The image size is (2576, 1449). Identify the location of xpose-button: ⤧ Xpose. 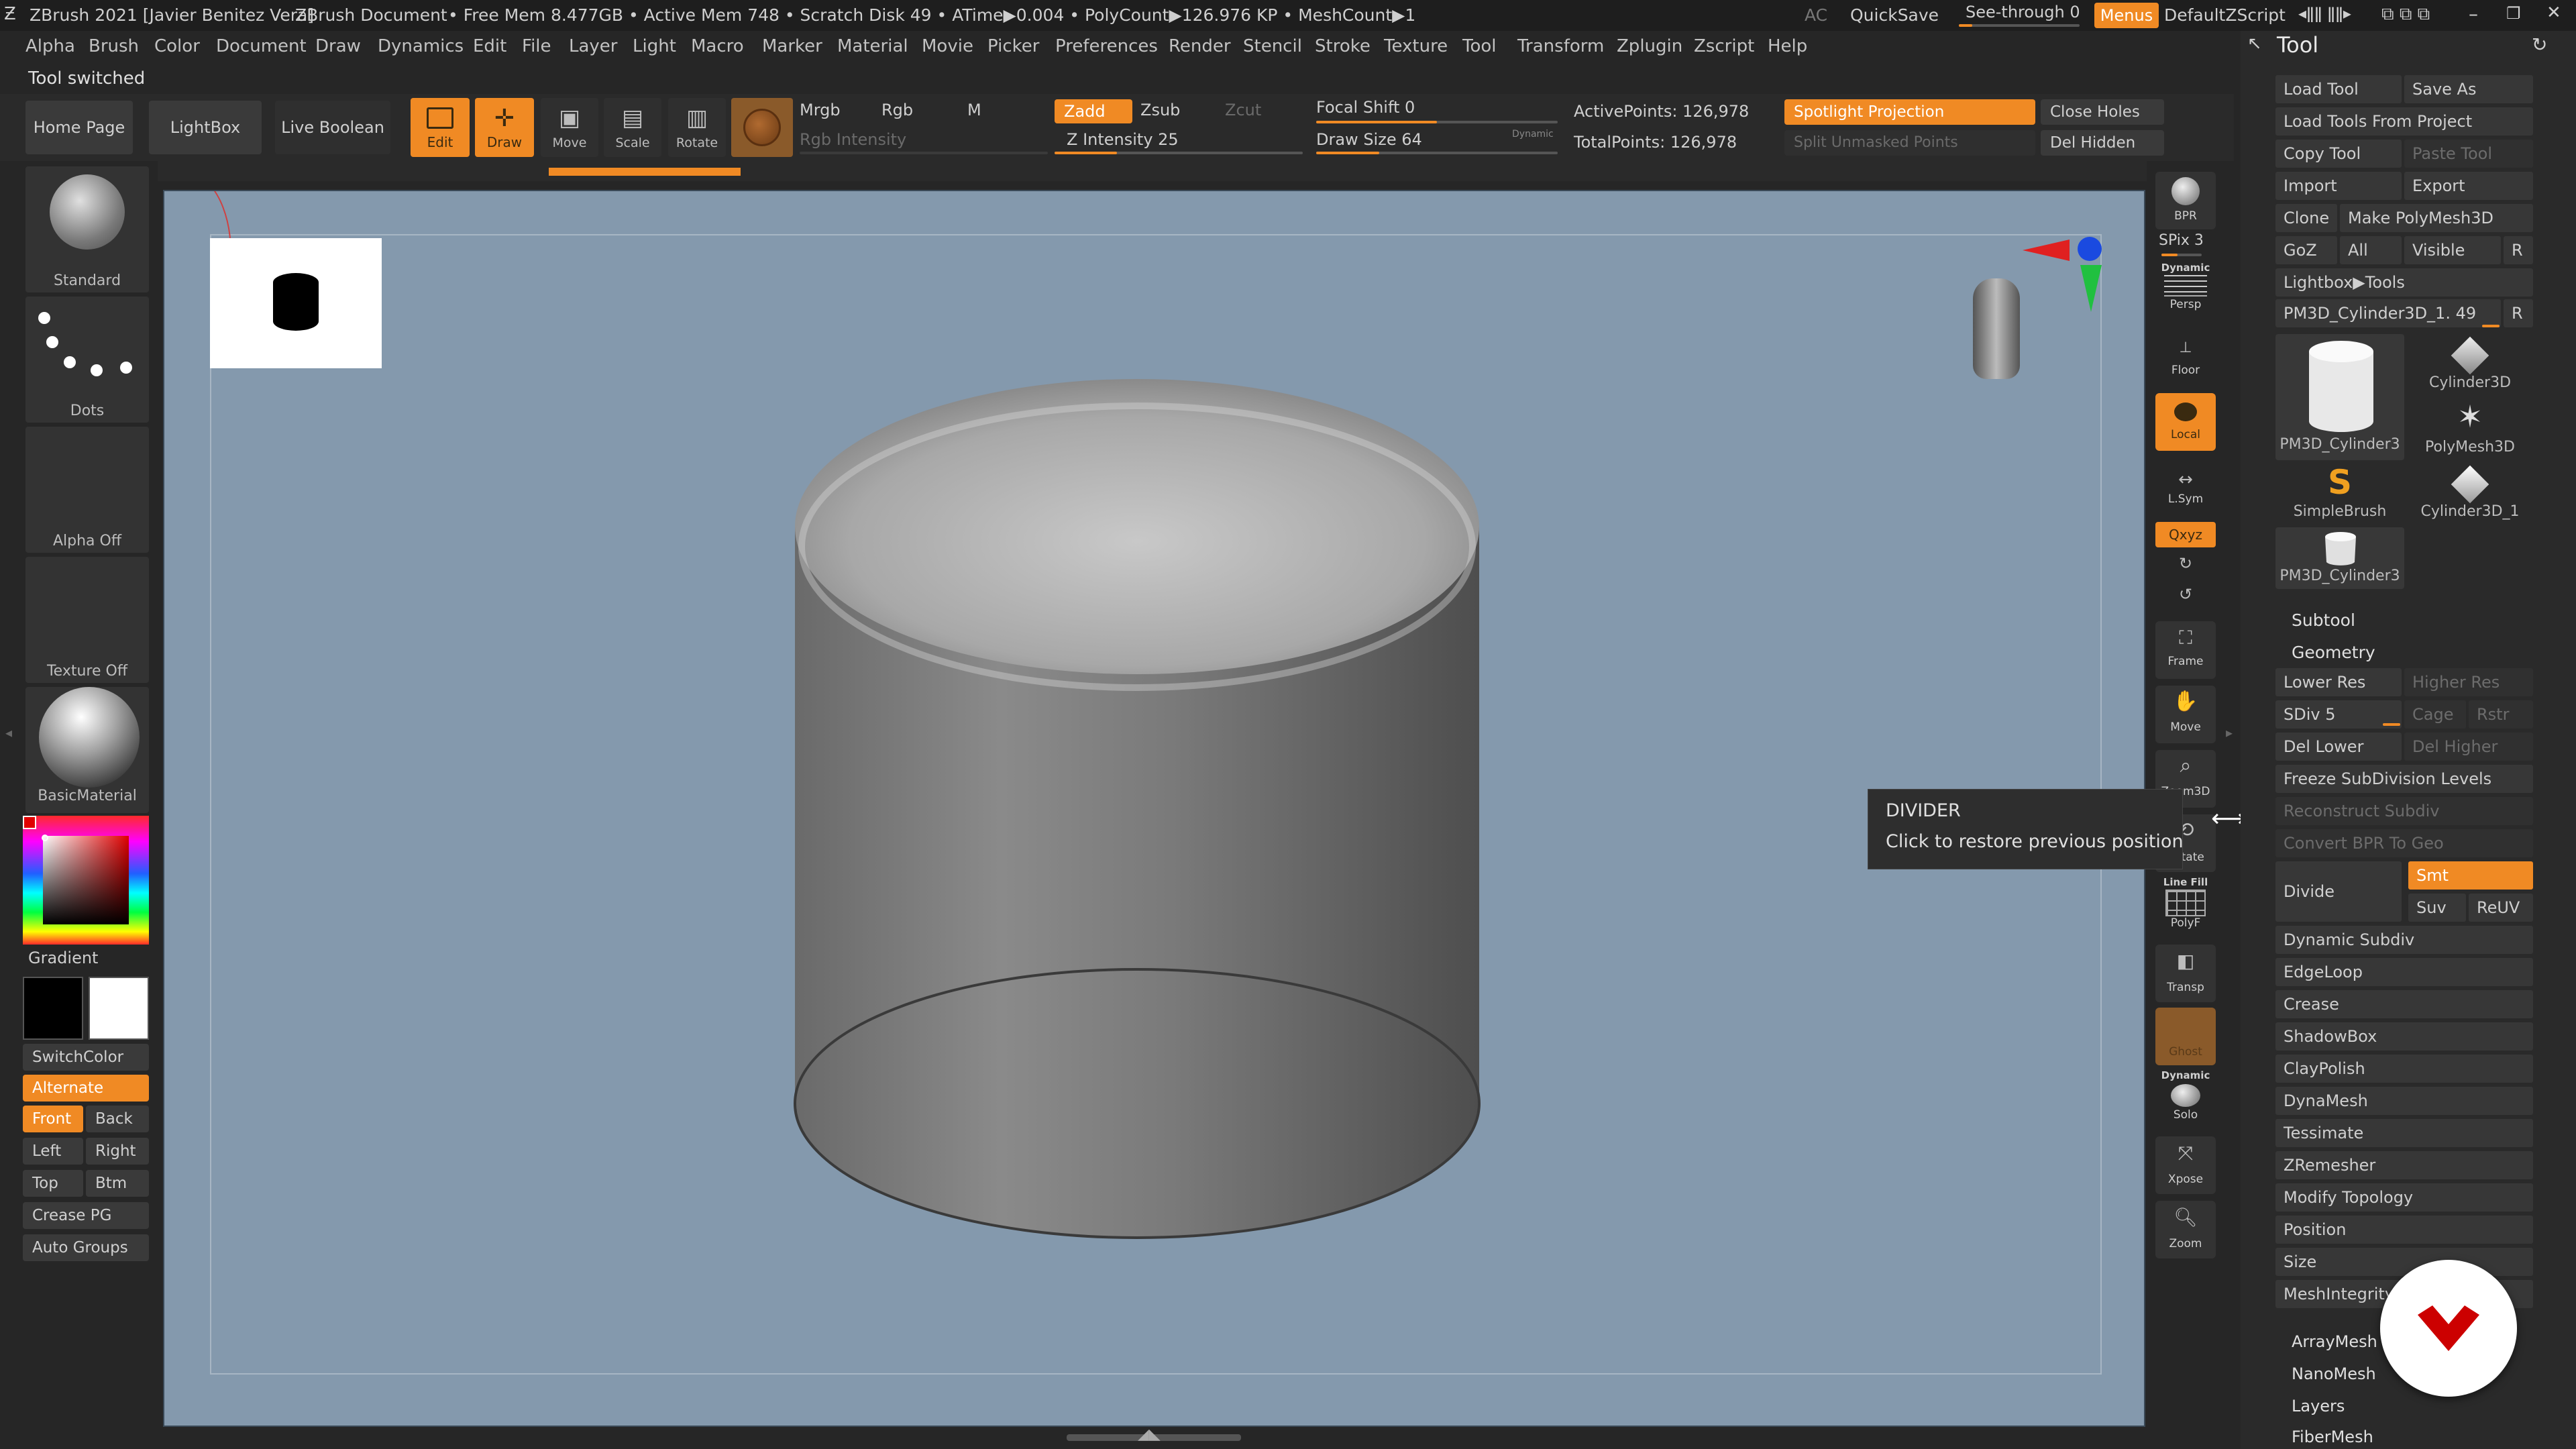
(2185, 1165).